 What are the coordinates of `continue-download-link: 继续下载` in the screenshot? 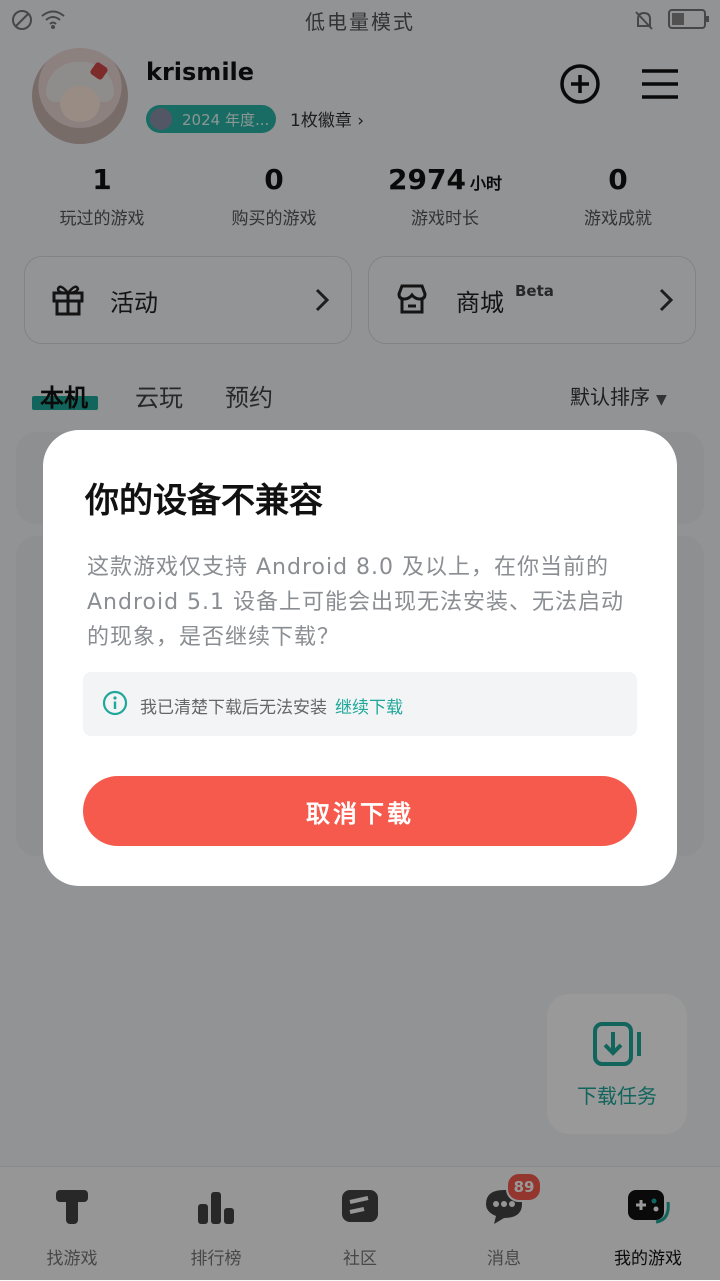 It's located at (369, 708).